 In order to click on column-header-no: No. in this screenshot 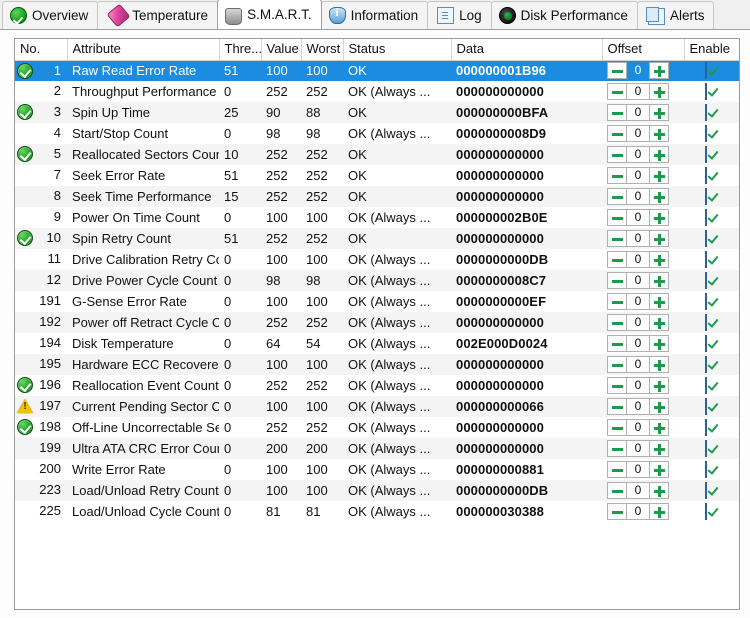, I will do `click(41, 50)`.